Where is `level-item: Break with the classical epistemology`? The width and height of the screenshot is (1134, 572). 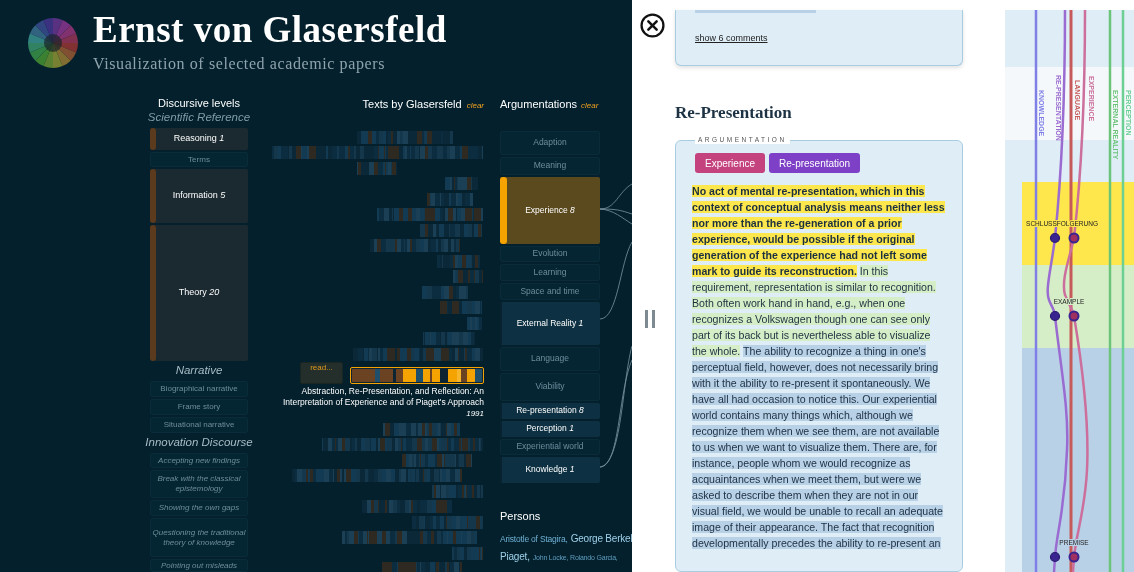
level-item: Break with the classical epistemology is located at coordinates (199, 484).